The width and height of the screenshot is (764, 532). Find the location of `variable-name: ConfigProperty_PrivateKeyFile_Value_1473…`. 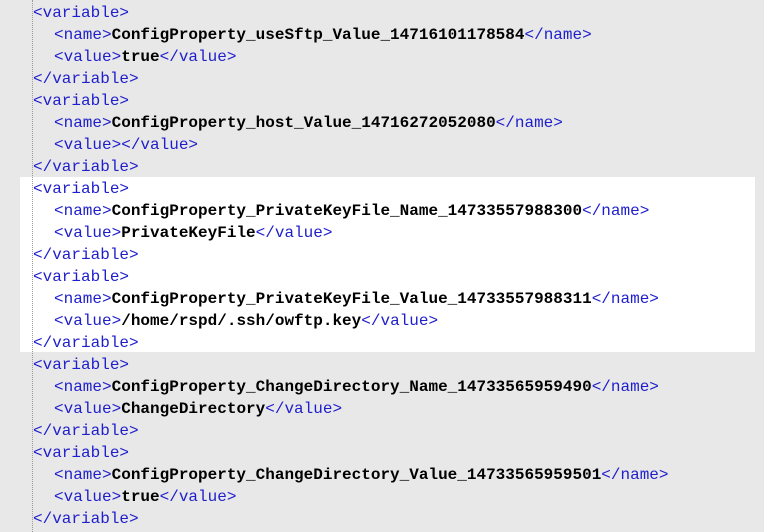

variable-name: ConfigProperty_PrivateKeyFile_Value_1473… is located at coordinates (351, 299).